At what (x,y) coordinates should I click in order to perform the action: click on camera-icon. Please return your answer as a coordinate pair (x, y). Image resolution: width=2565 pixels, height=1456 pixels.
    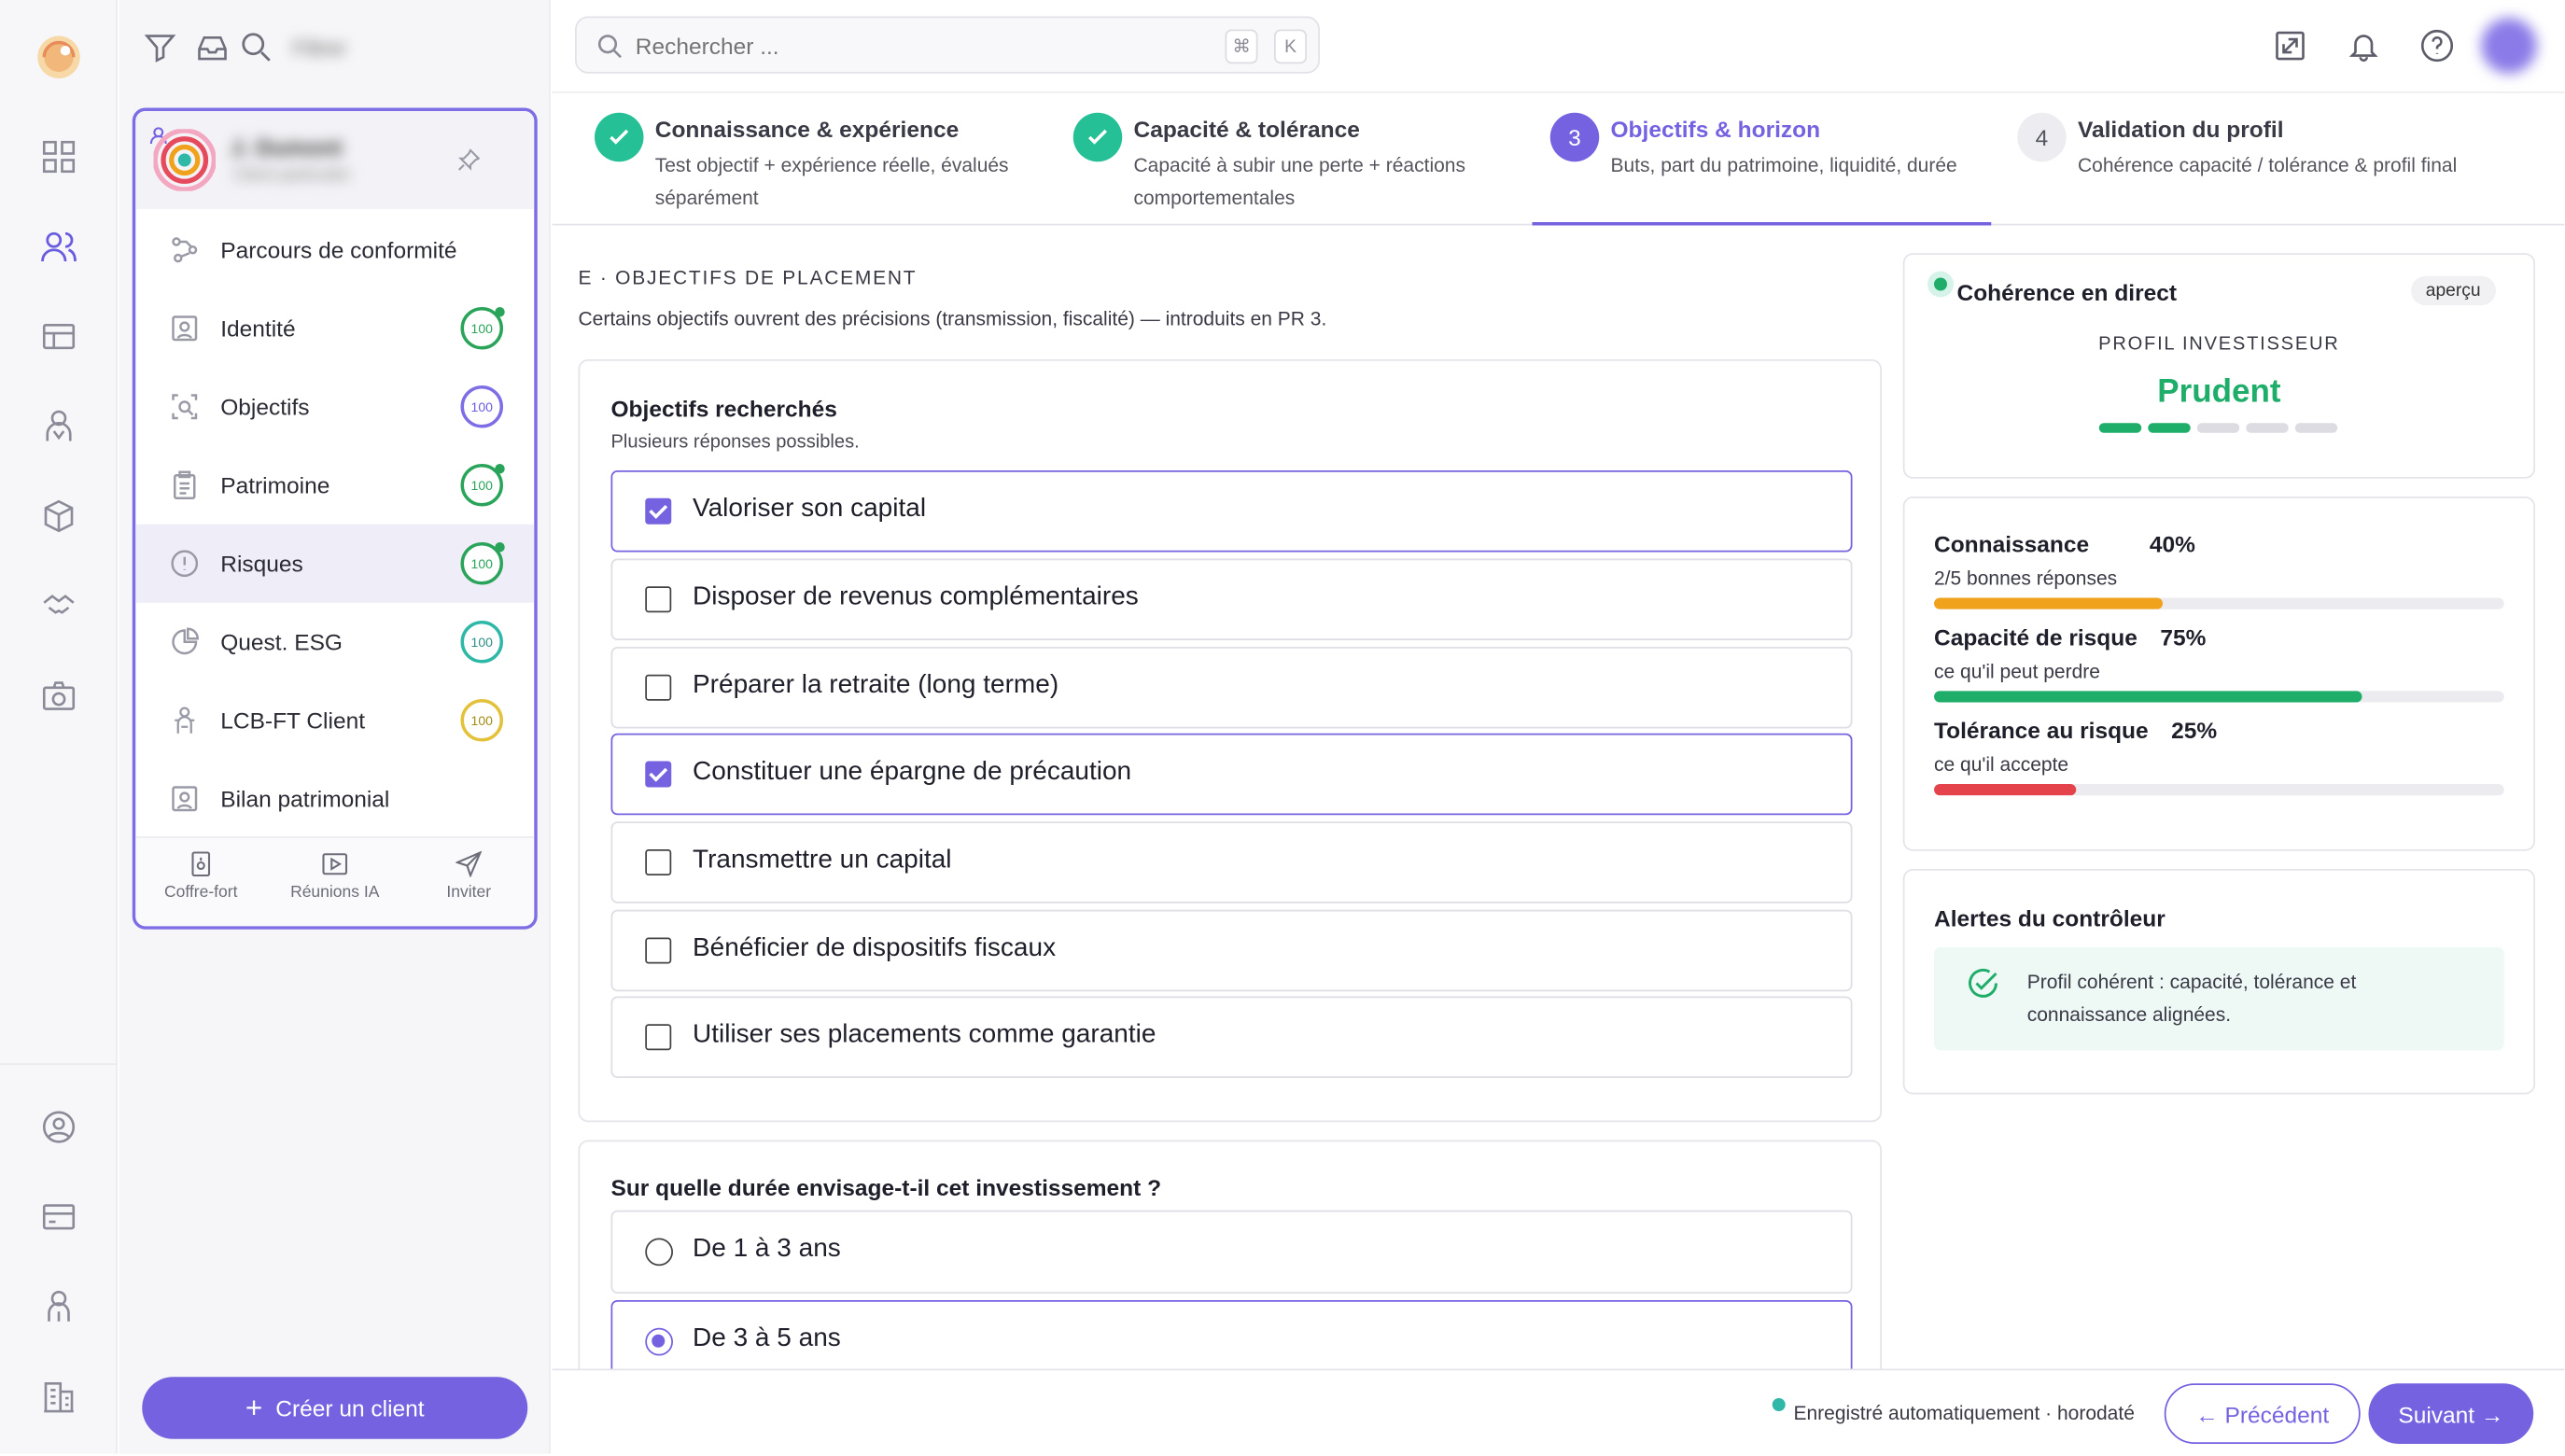
    Looking at the image, I should click on (59, 696).